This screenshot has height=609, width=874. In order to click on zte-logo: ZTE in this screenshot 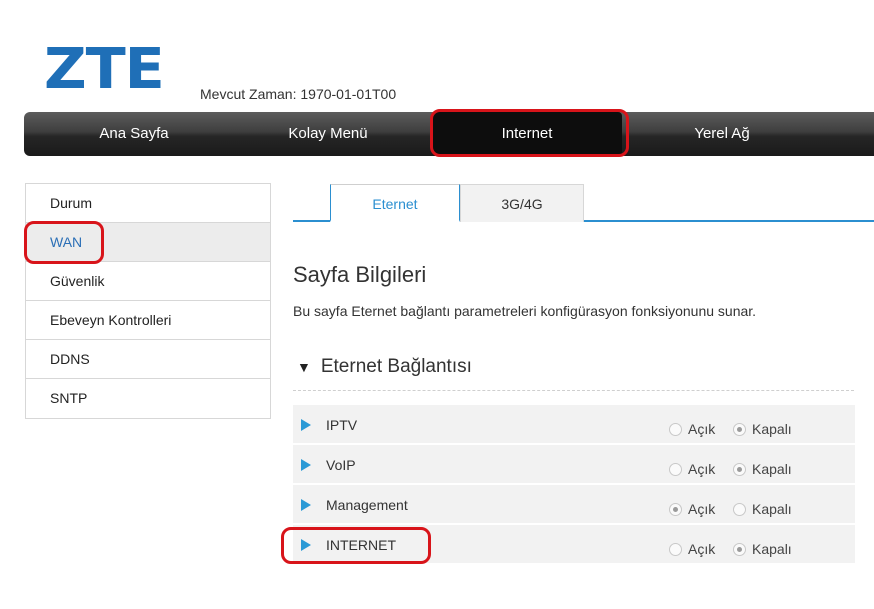, I will do `click(104, 69)`.